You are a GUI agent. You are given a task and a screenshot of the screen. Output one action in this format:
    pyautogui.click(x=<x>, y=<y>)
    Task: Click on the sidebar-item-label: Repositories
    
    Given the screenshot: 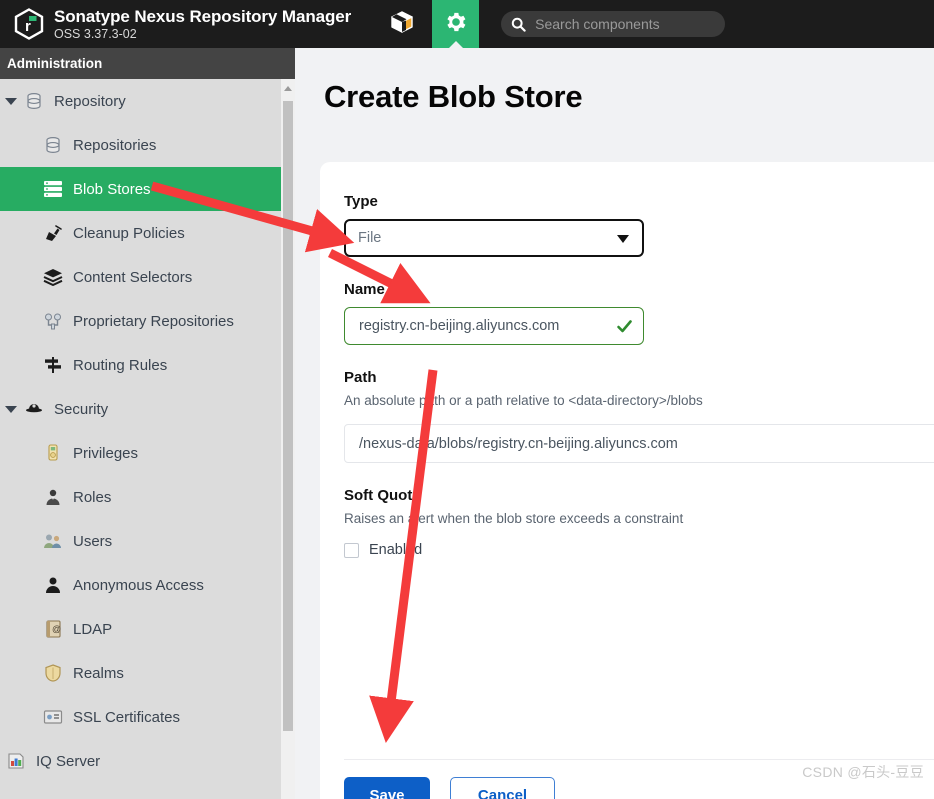 What is the action you would take?
    pyautogui.click(x=115, y=145)
    